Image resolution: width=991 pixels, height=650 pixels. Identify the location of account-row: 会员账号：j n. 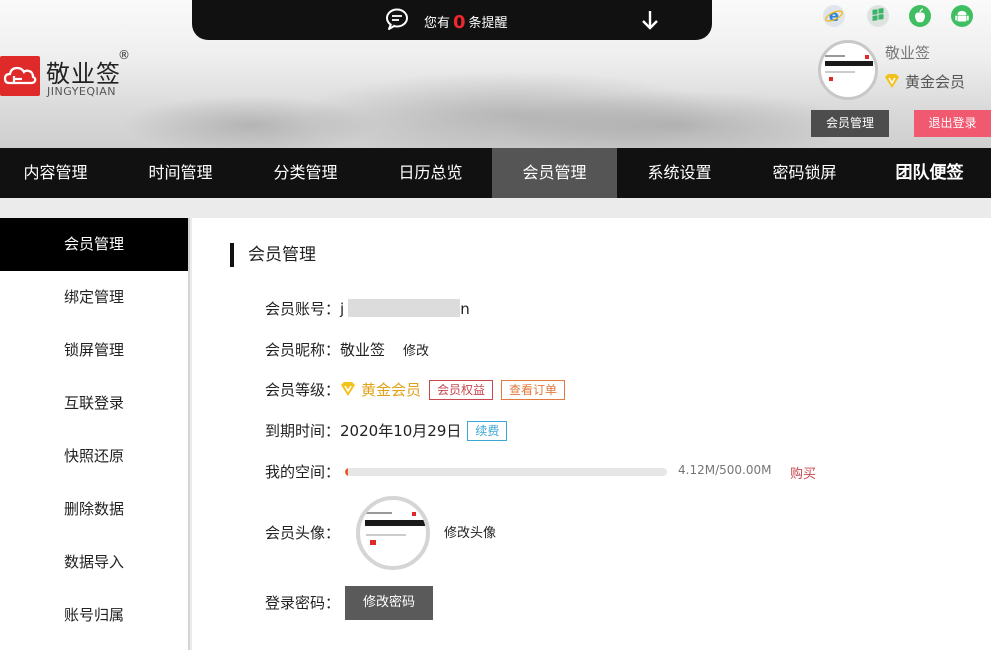
(367, 309).